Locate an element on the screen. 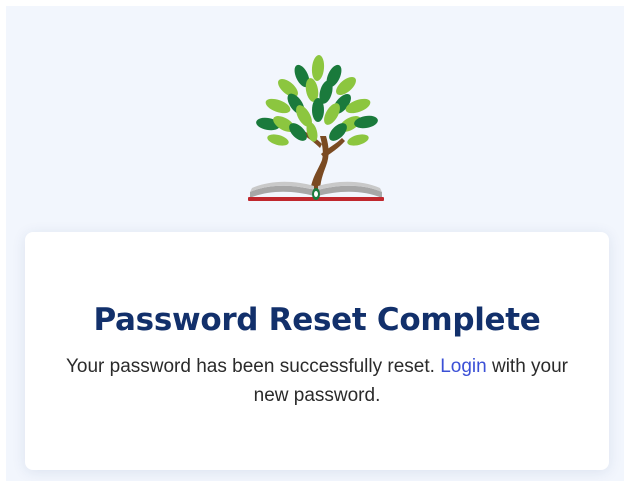 The height and width of the screenshot is (481, 624). tree-book-logo-graphic is located at coordinates (316, 128).